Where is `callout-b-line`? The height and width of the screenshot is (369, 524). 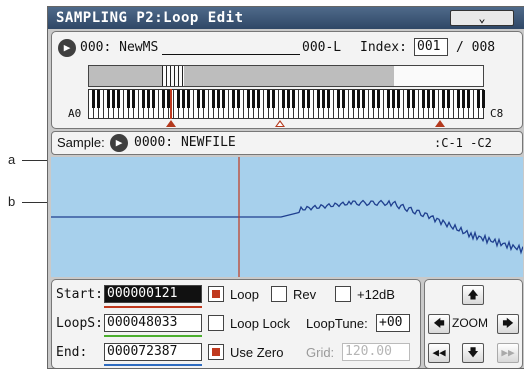
callout-b-line is located at coordinates (34, 202).